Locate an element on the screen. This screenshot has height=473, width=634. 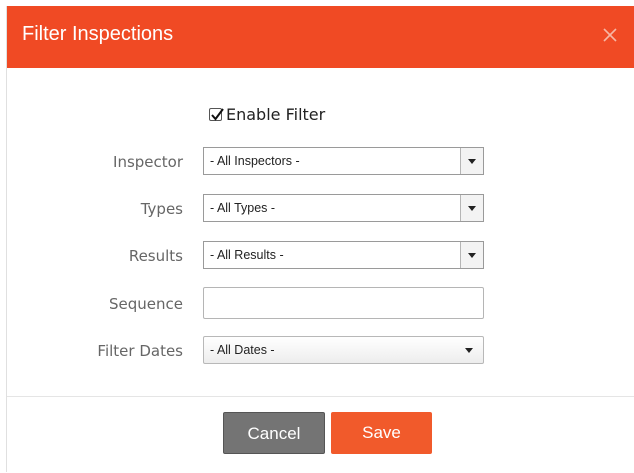
save-button: Save is located at coordinates (381, 433).